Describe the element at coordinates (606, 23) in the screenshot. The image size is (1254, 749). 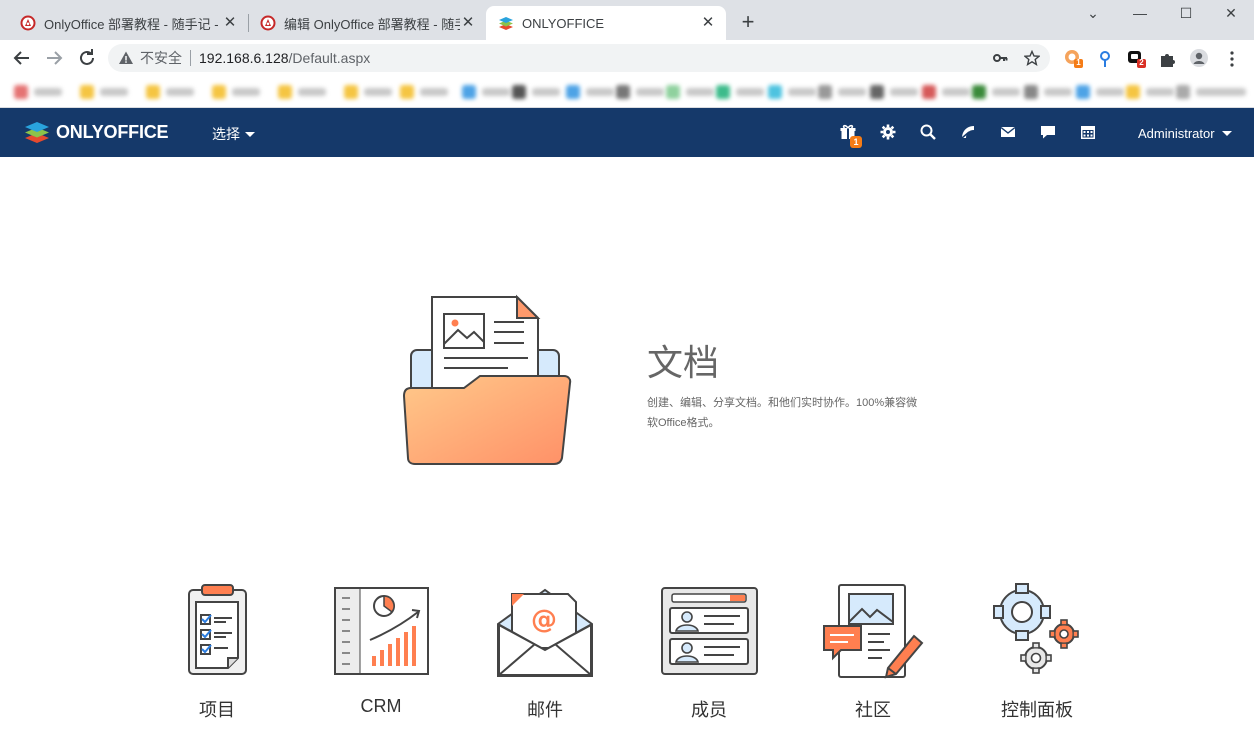
I see `browser-tab-3: ONLYOFFICE ✕` at that location.